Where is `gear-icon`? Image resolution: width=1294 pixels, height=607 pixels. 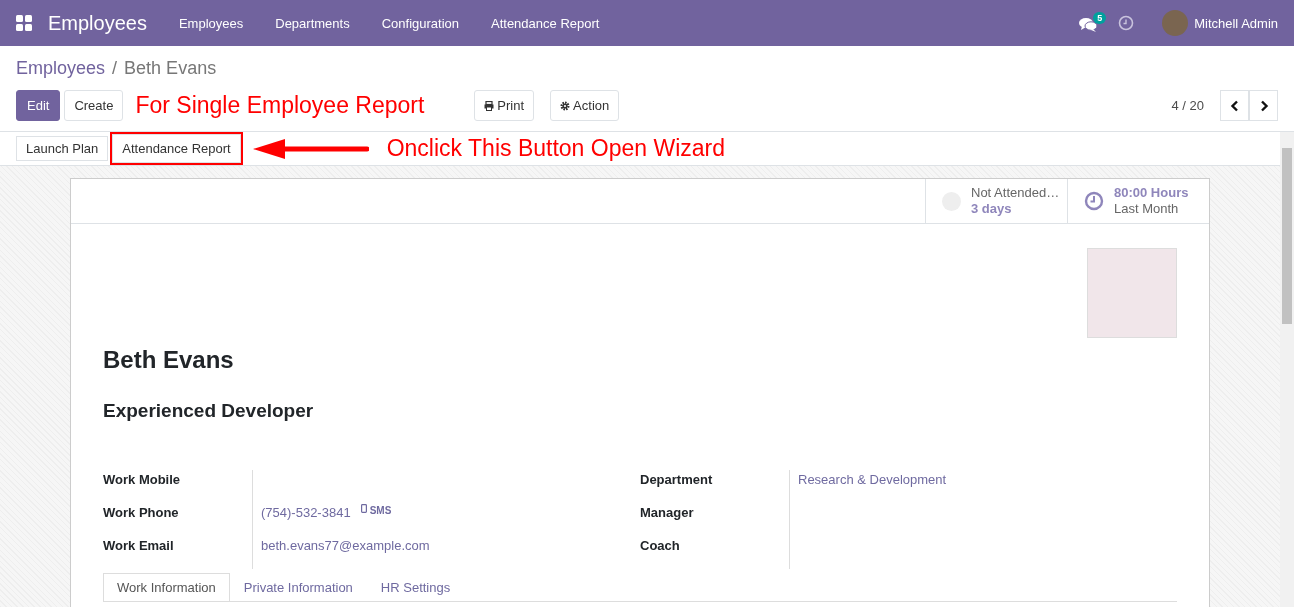 gear-icon is located at coordinates (565, 105).